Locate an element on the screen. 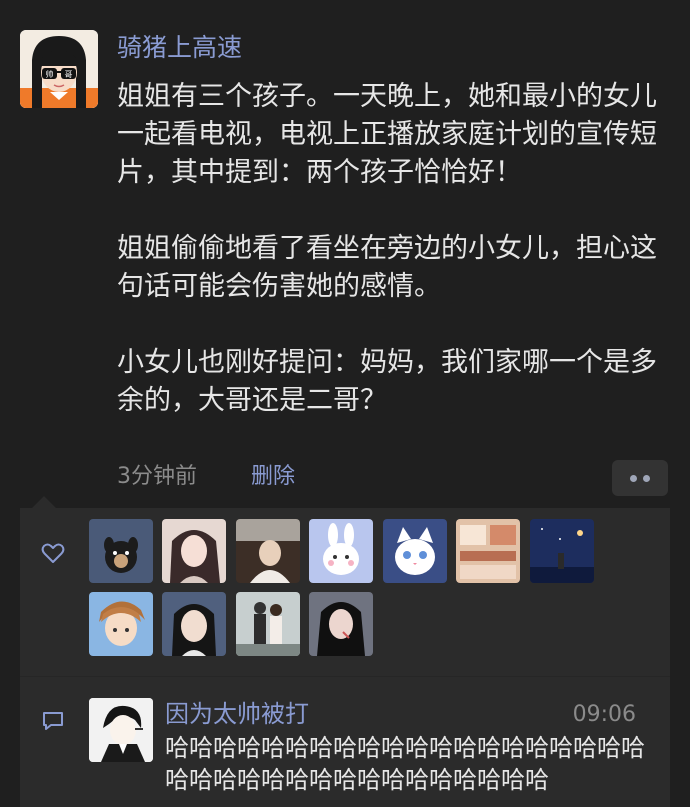  post-paragraph: 小女儿也刚好提问：妈妈，我们家哪一个是多余的，大哥还是二哥？ is located at coordinates (387, 381).